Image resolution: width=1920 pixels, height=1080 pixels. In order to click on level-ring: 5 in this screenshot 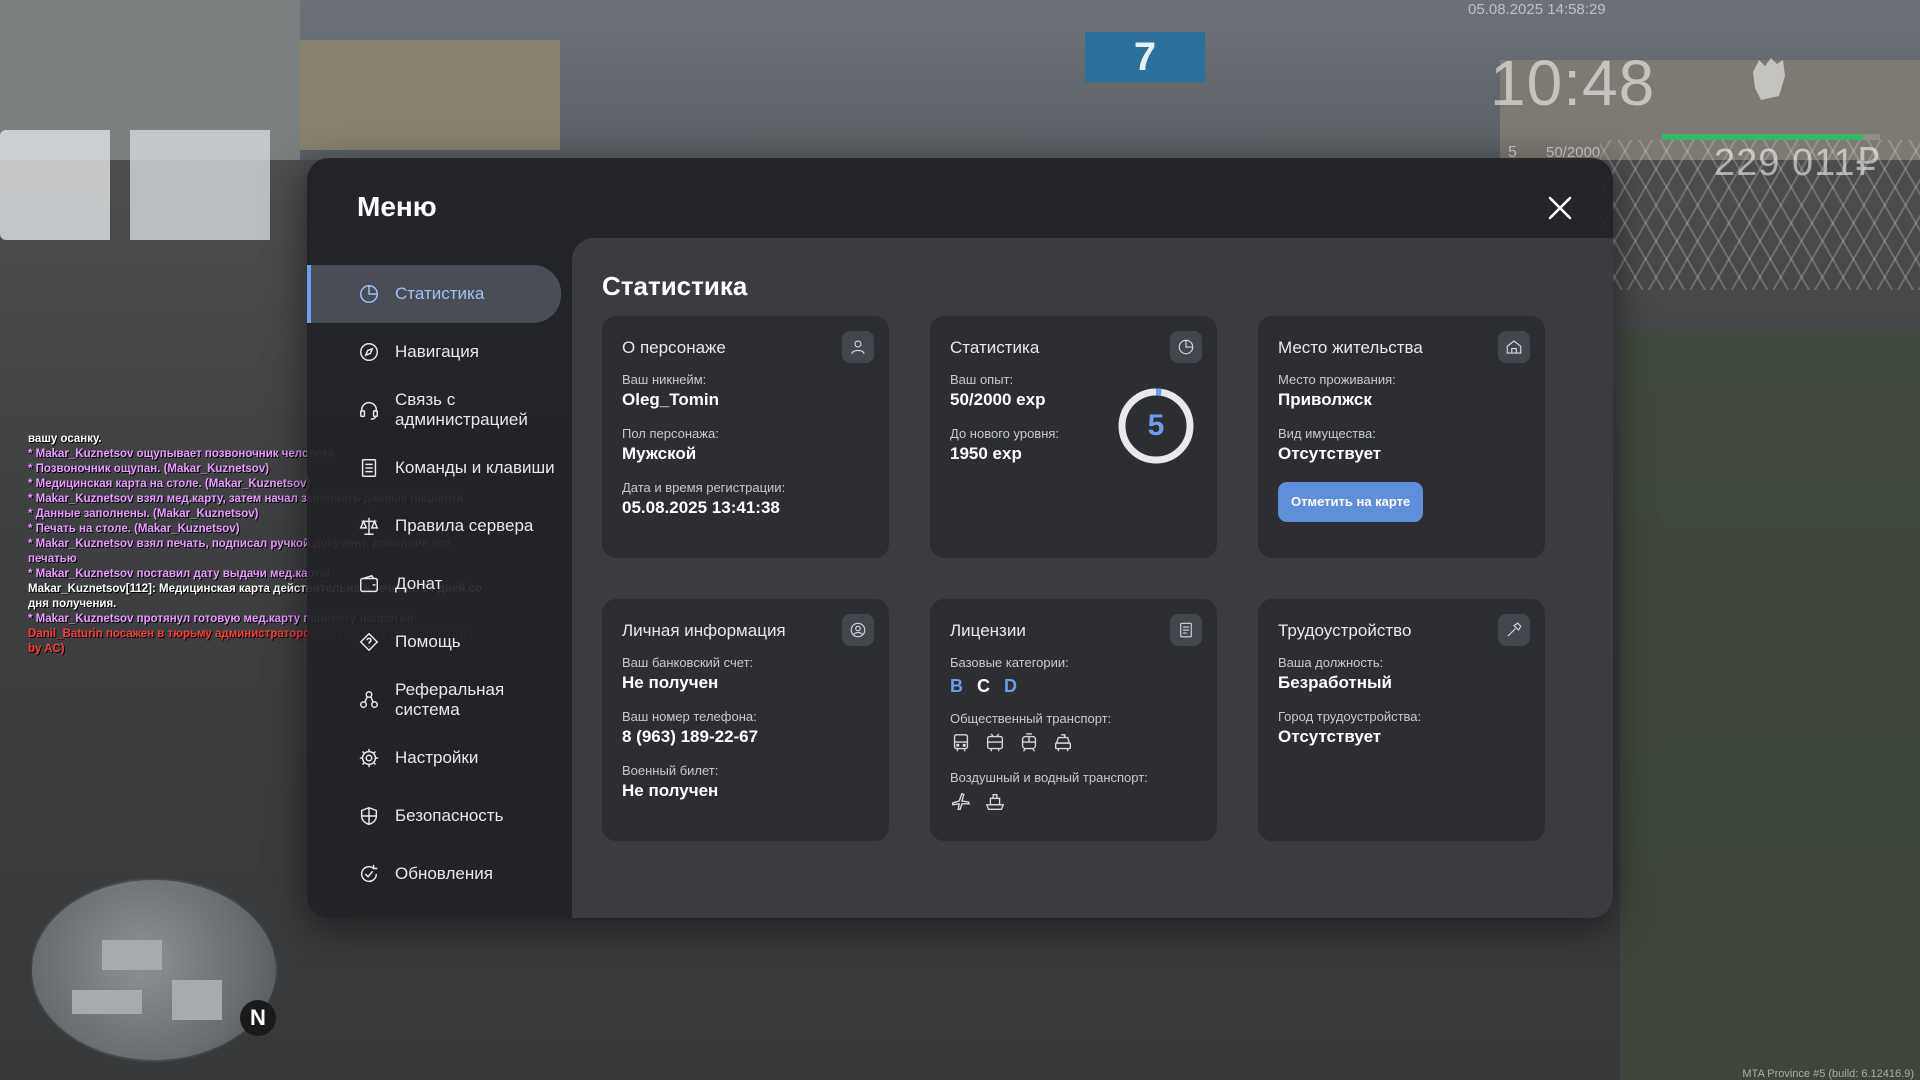, I will do `click(1156, 426)`.